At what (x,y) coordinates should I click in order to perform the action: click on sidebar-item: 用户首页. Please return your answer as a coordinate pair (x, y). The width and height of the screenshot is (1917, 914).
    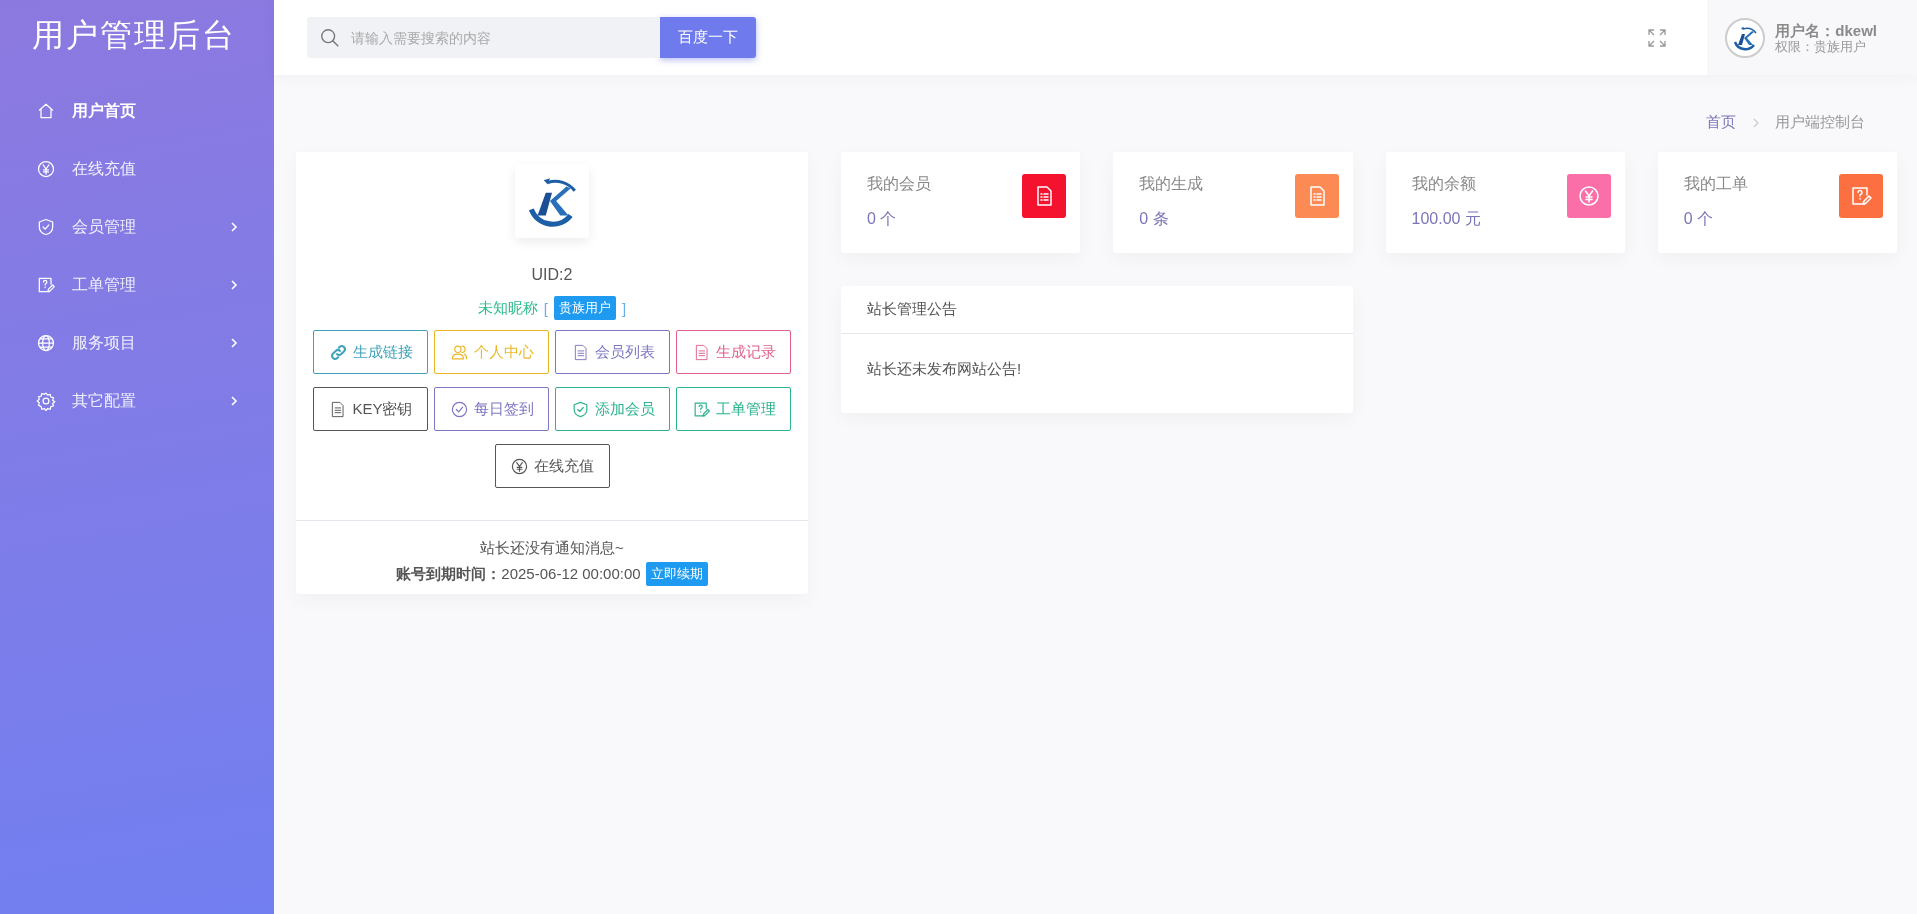
    Looking at the image, I should click on (137, 111).